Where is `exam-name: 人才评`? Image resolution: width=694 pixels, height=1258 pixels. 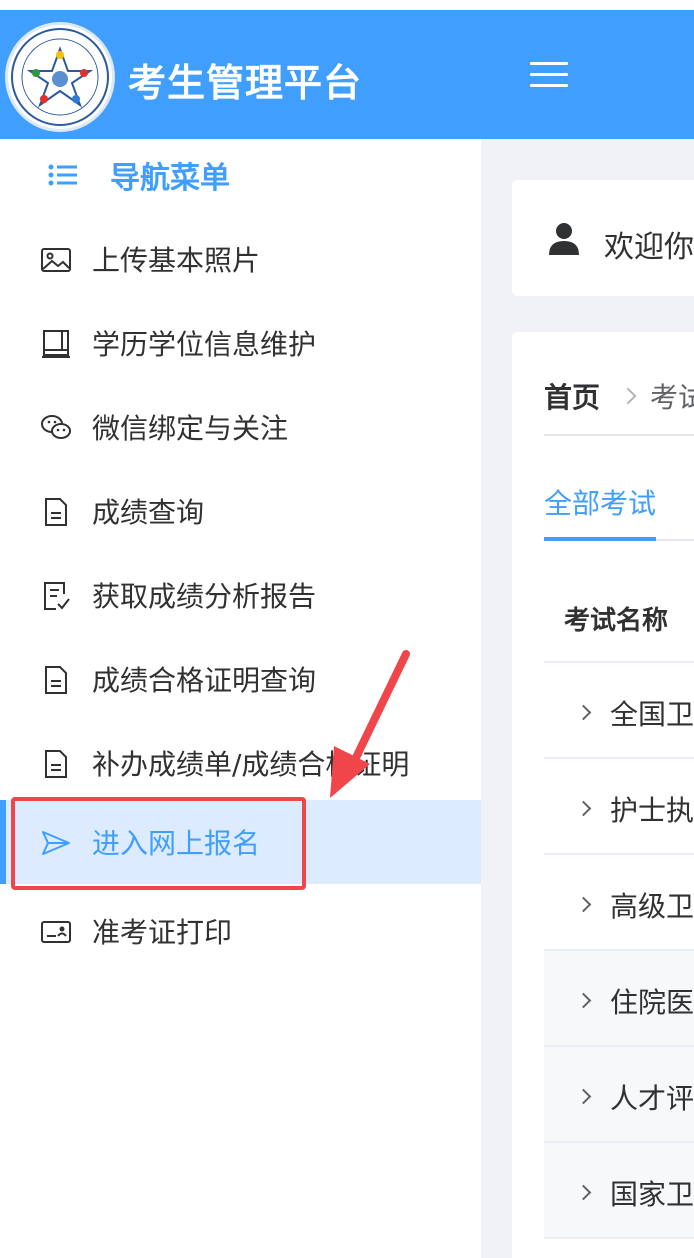 exam-name: 人才评 is located at coordinates (652, 1098).